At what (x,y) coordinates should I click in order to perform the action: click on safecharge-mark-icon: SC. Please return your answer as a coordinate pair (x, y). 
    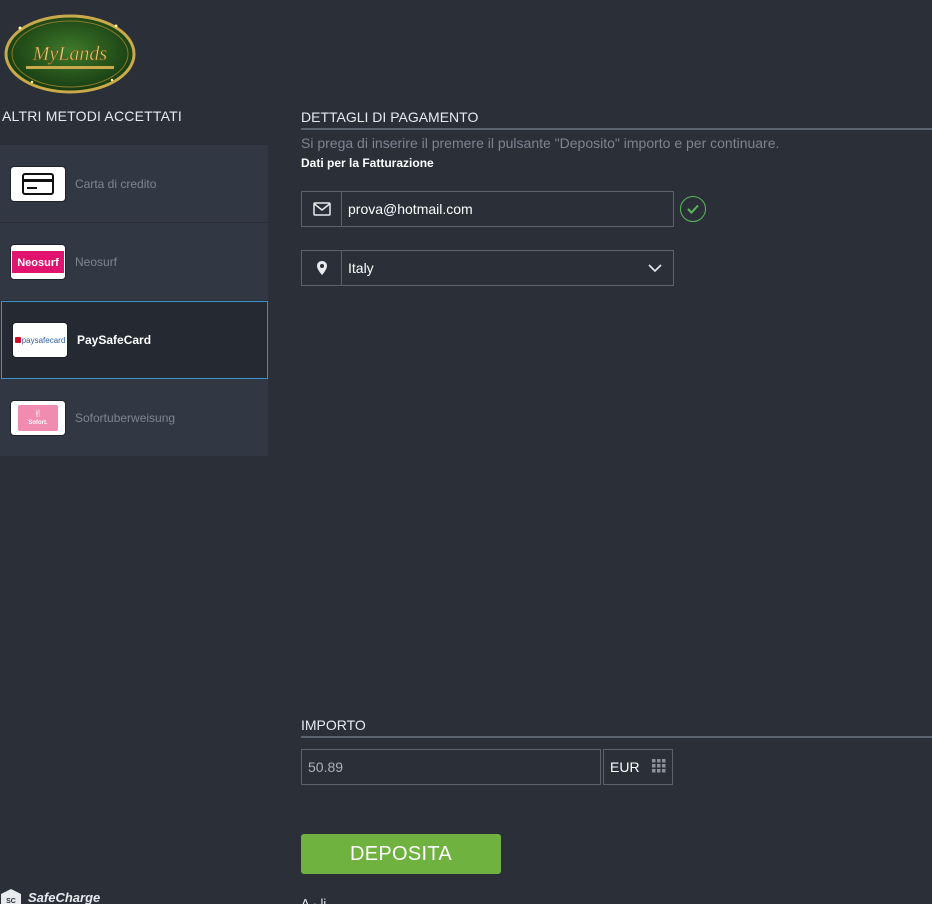
    Looking at the image, I should click on (11, 896).